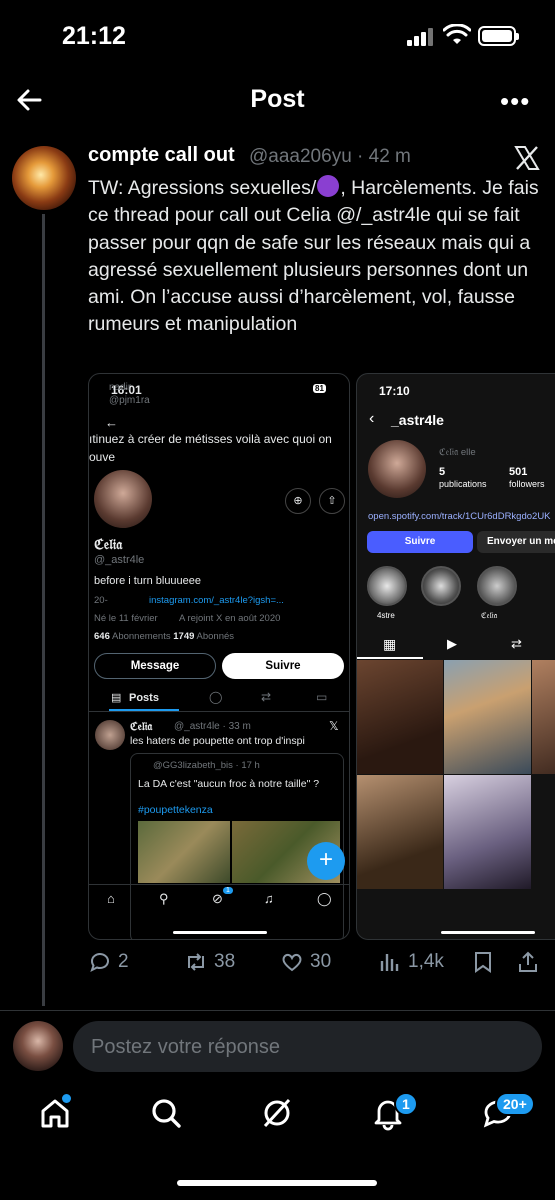  What do you see at coordinates (202, 188) in the screenshot?
I see `post-text-part-1: TW: Agressions sexuelles/` at bounding box center [202, 188].